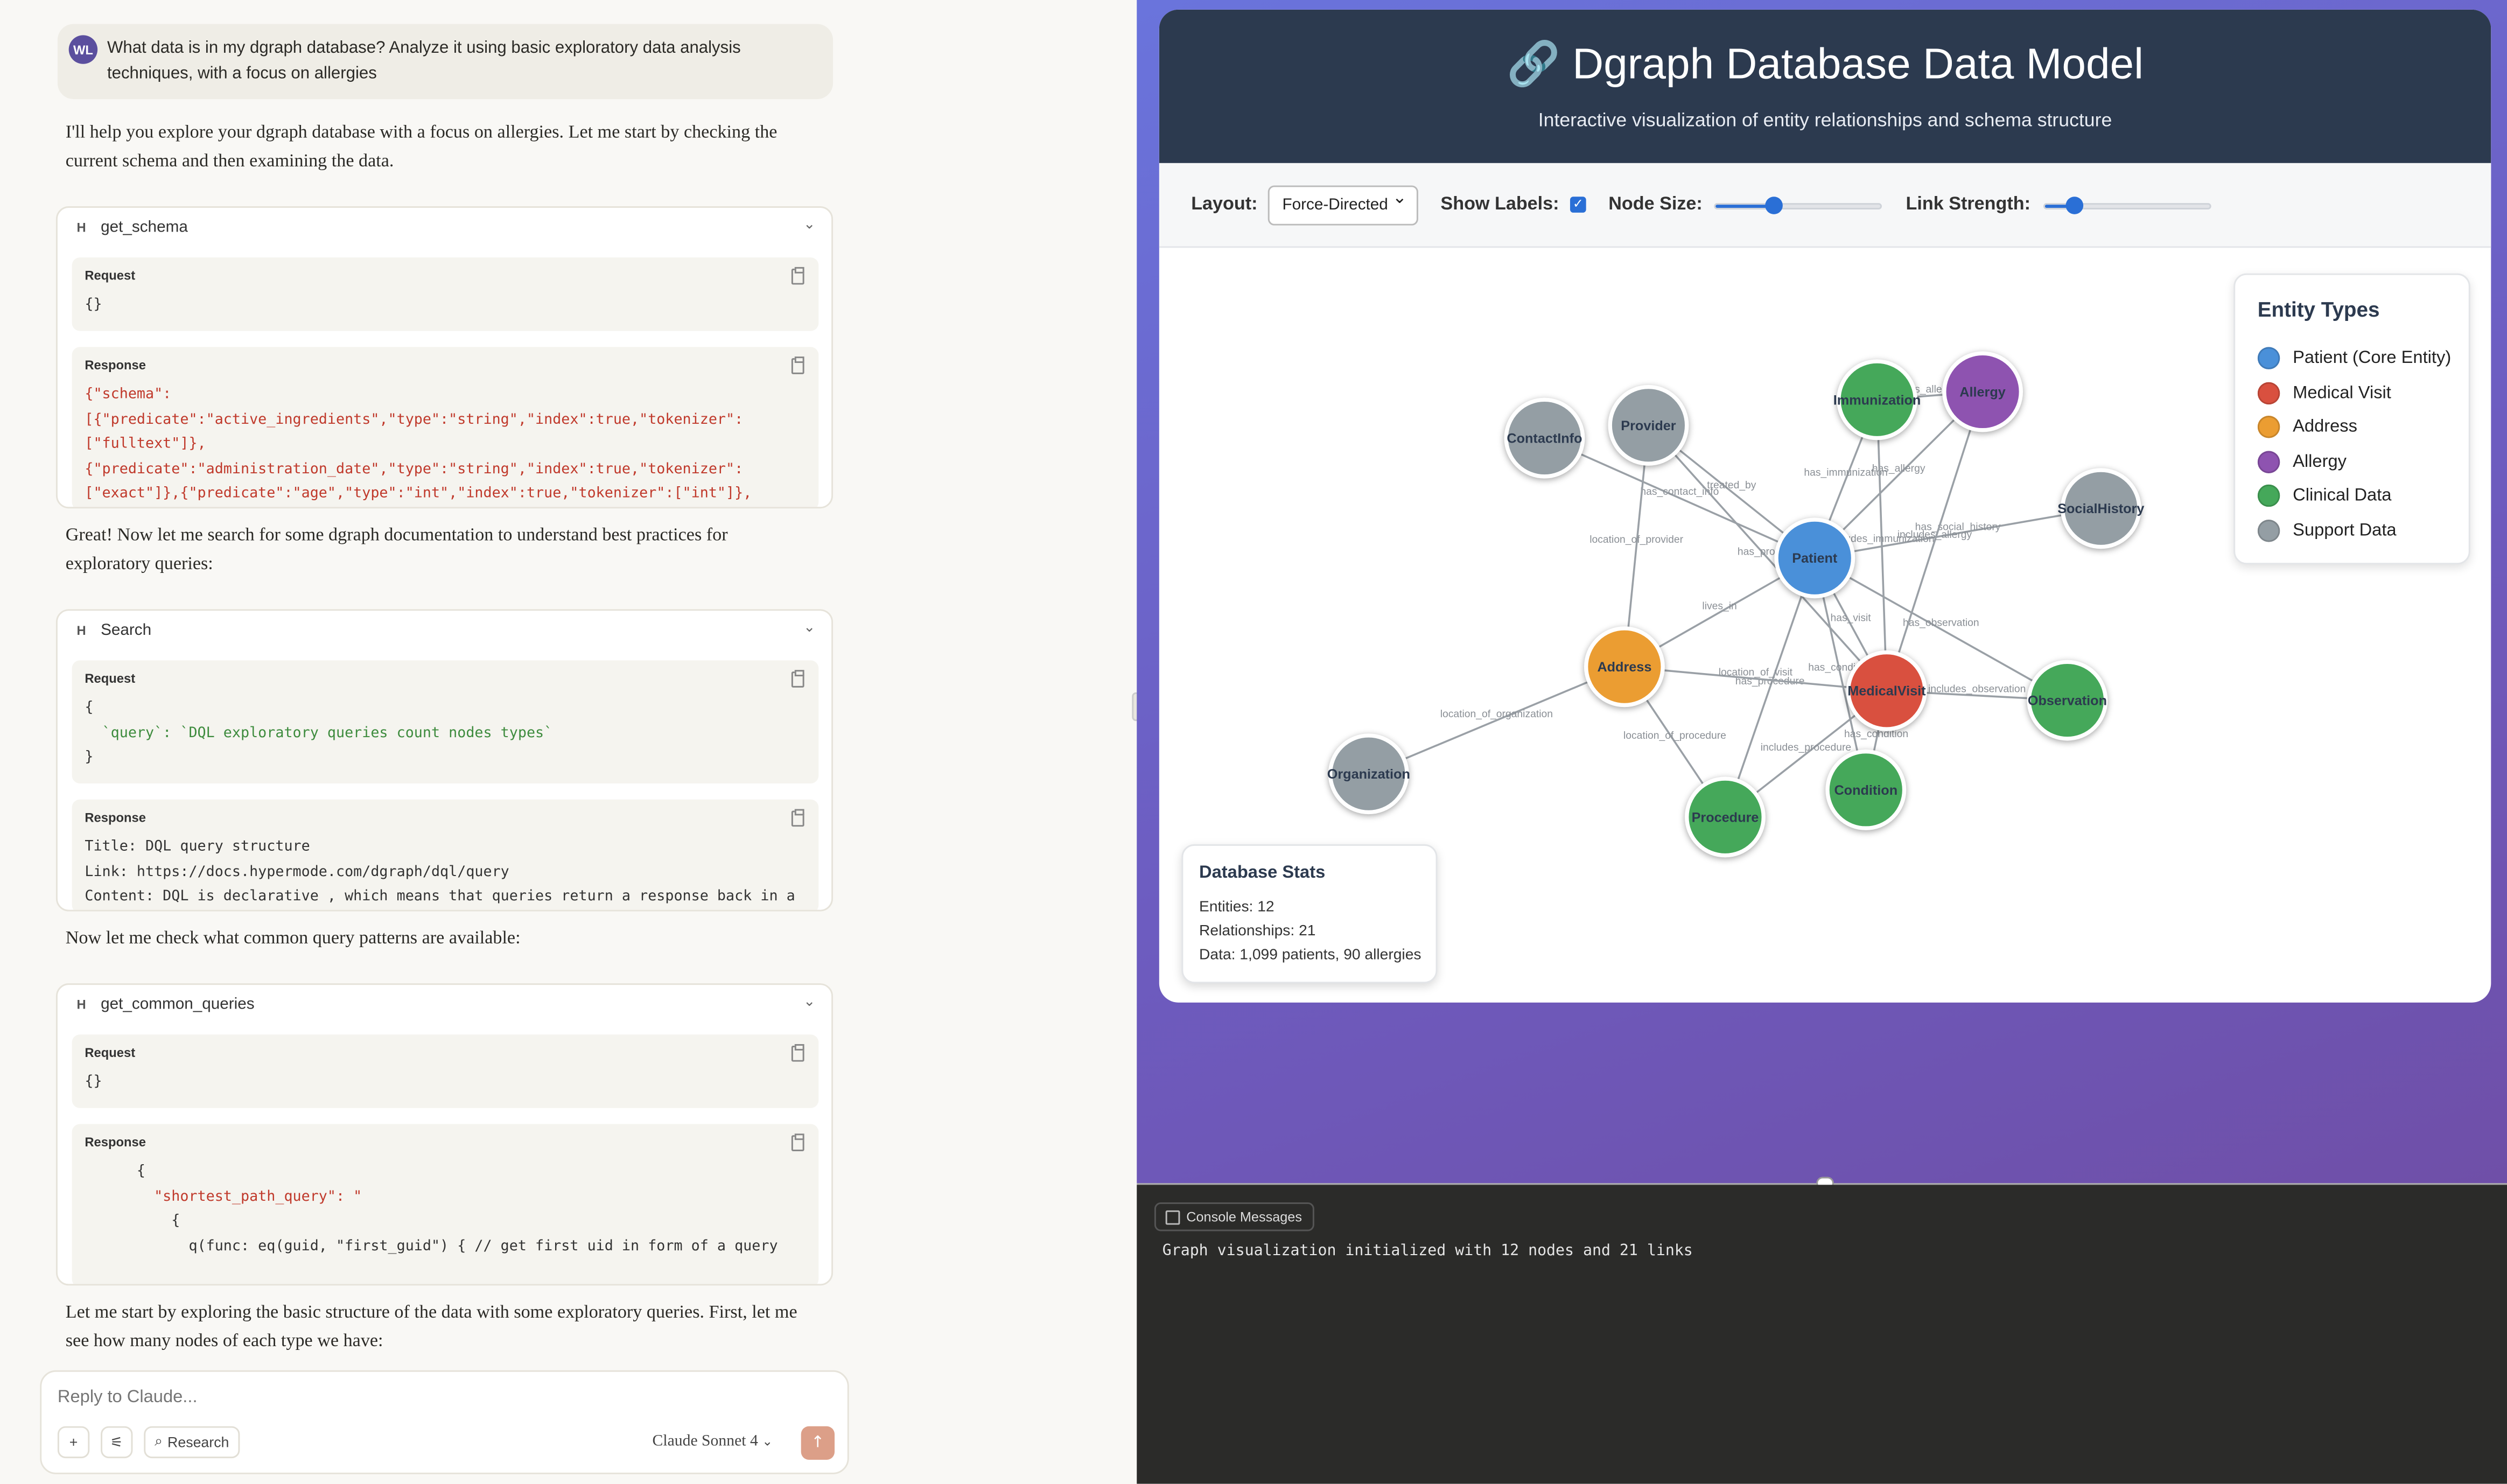 Image resolution: width=2507 pixels, height=1484 pixels. Describe the element at coordinates (1934, 535) in the screenshot. I see `link-label: includes_allergy` at that location.